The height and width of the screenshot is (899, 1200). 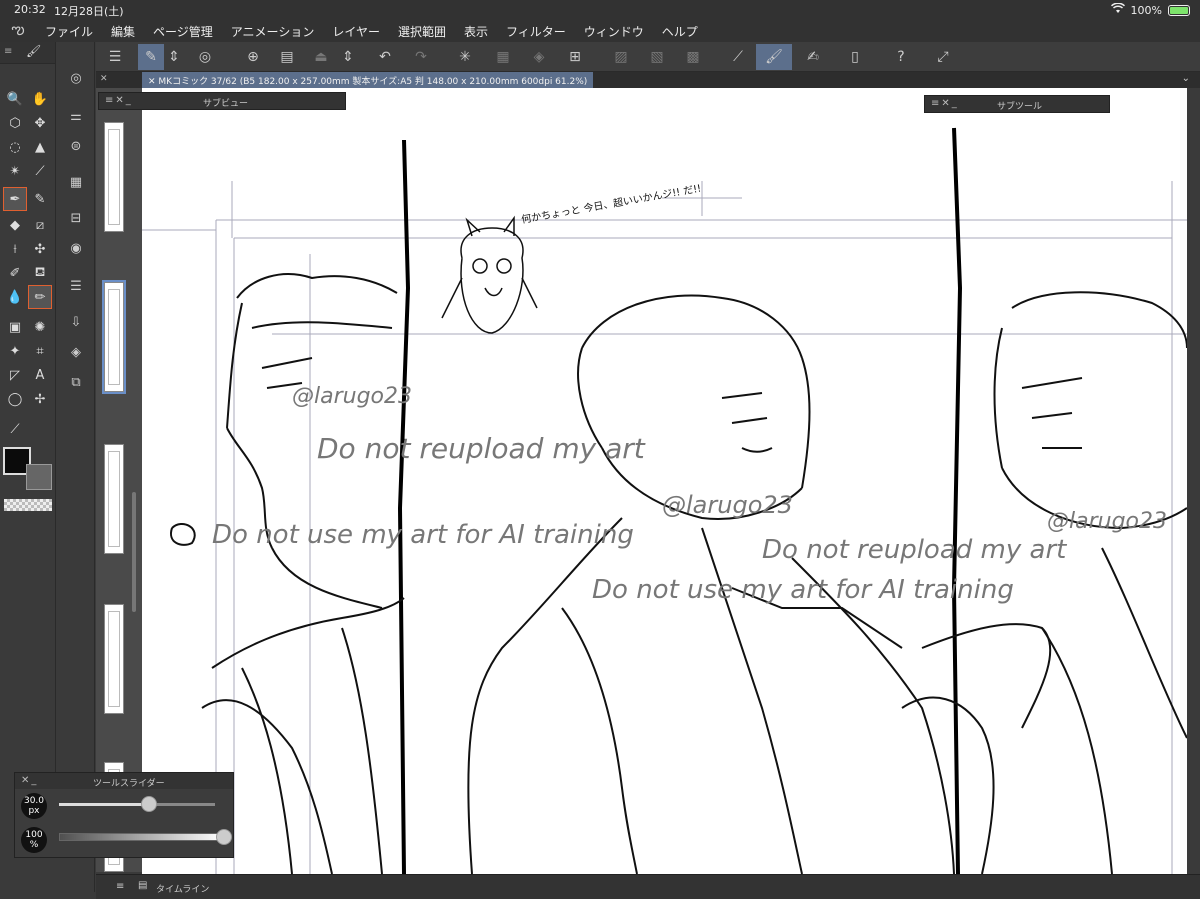 I want to click on blend-icon: ✐, so click(x=15, y=273).